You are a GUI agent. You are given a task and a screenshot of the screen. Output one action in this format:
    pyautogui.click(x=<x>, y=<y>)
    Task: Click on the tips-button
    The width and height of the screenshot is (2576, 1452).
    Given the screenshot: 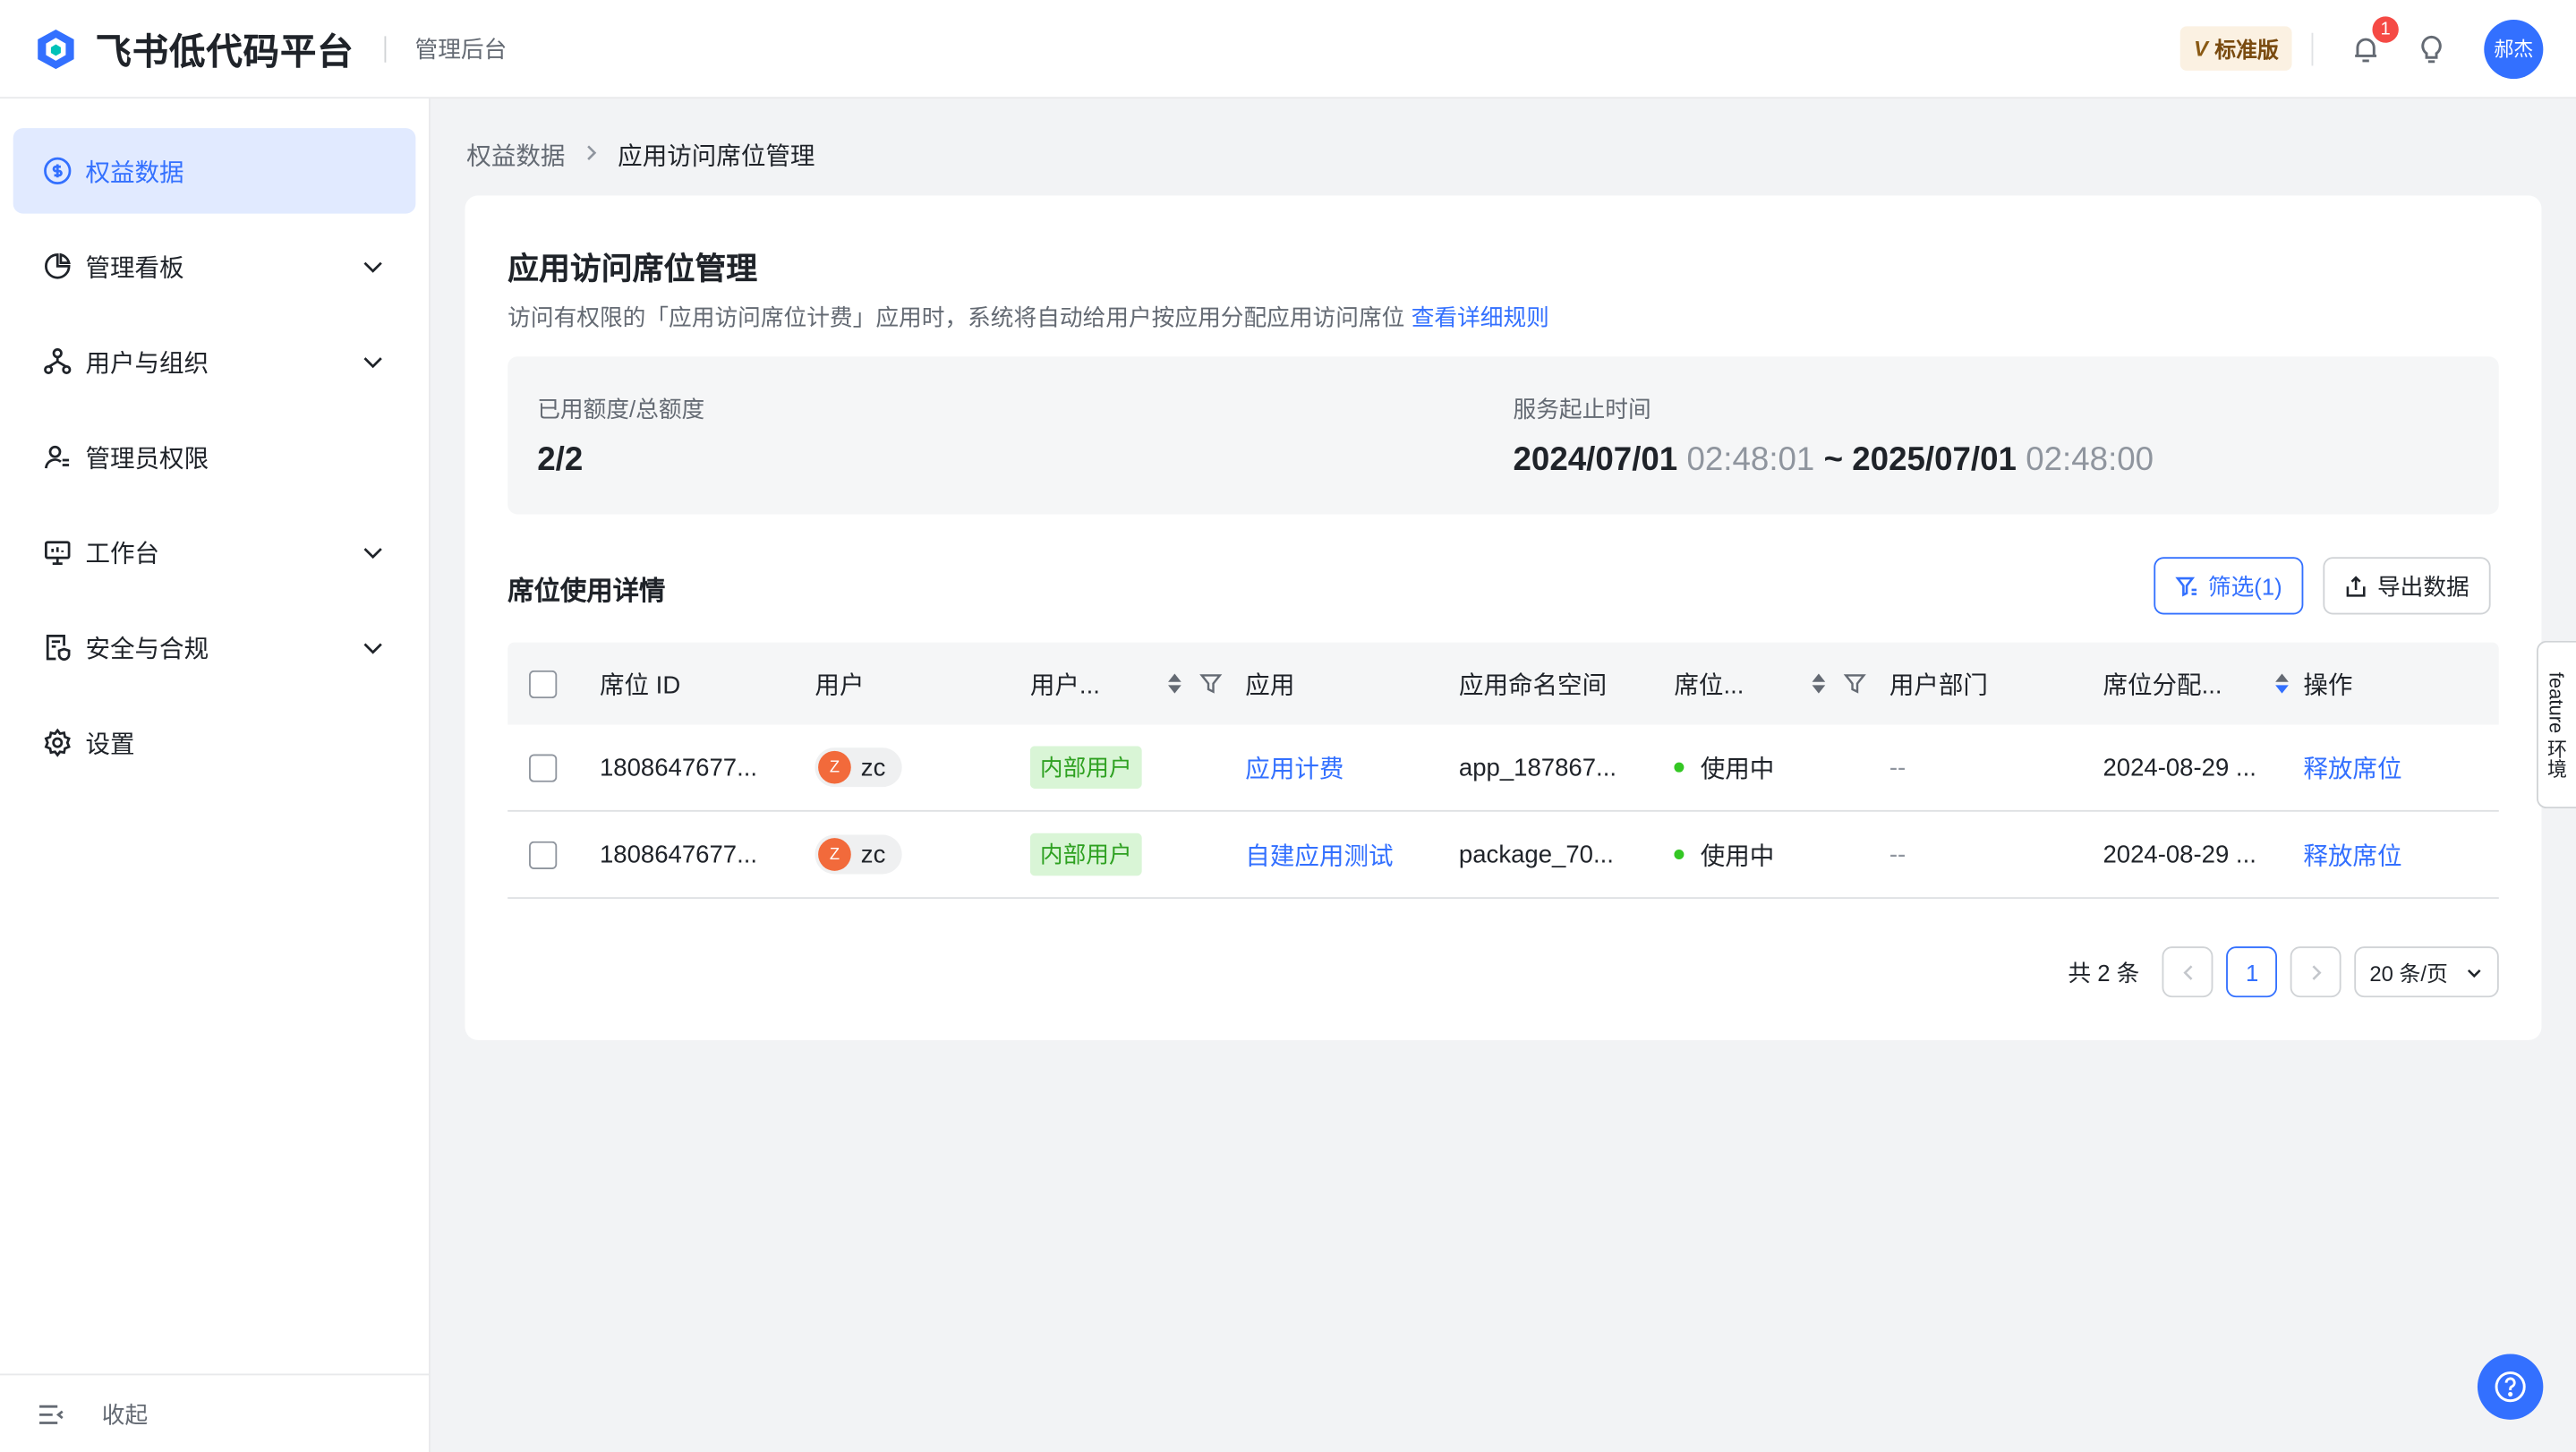 What is the action you would take?
    pyautogui.click(x=2432, y=48)
    